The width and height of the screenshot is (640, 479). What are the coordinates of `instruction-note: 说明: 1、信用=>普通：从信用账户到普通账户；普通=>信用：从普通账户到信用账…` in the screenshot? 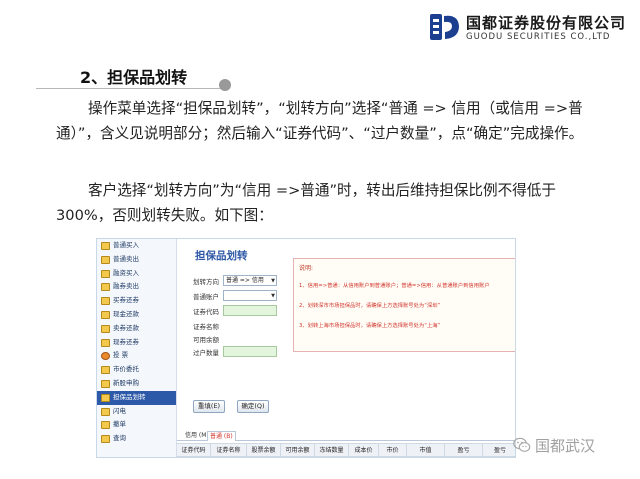 It's located at (404, 305).